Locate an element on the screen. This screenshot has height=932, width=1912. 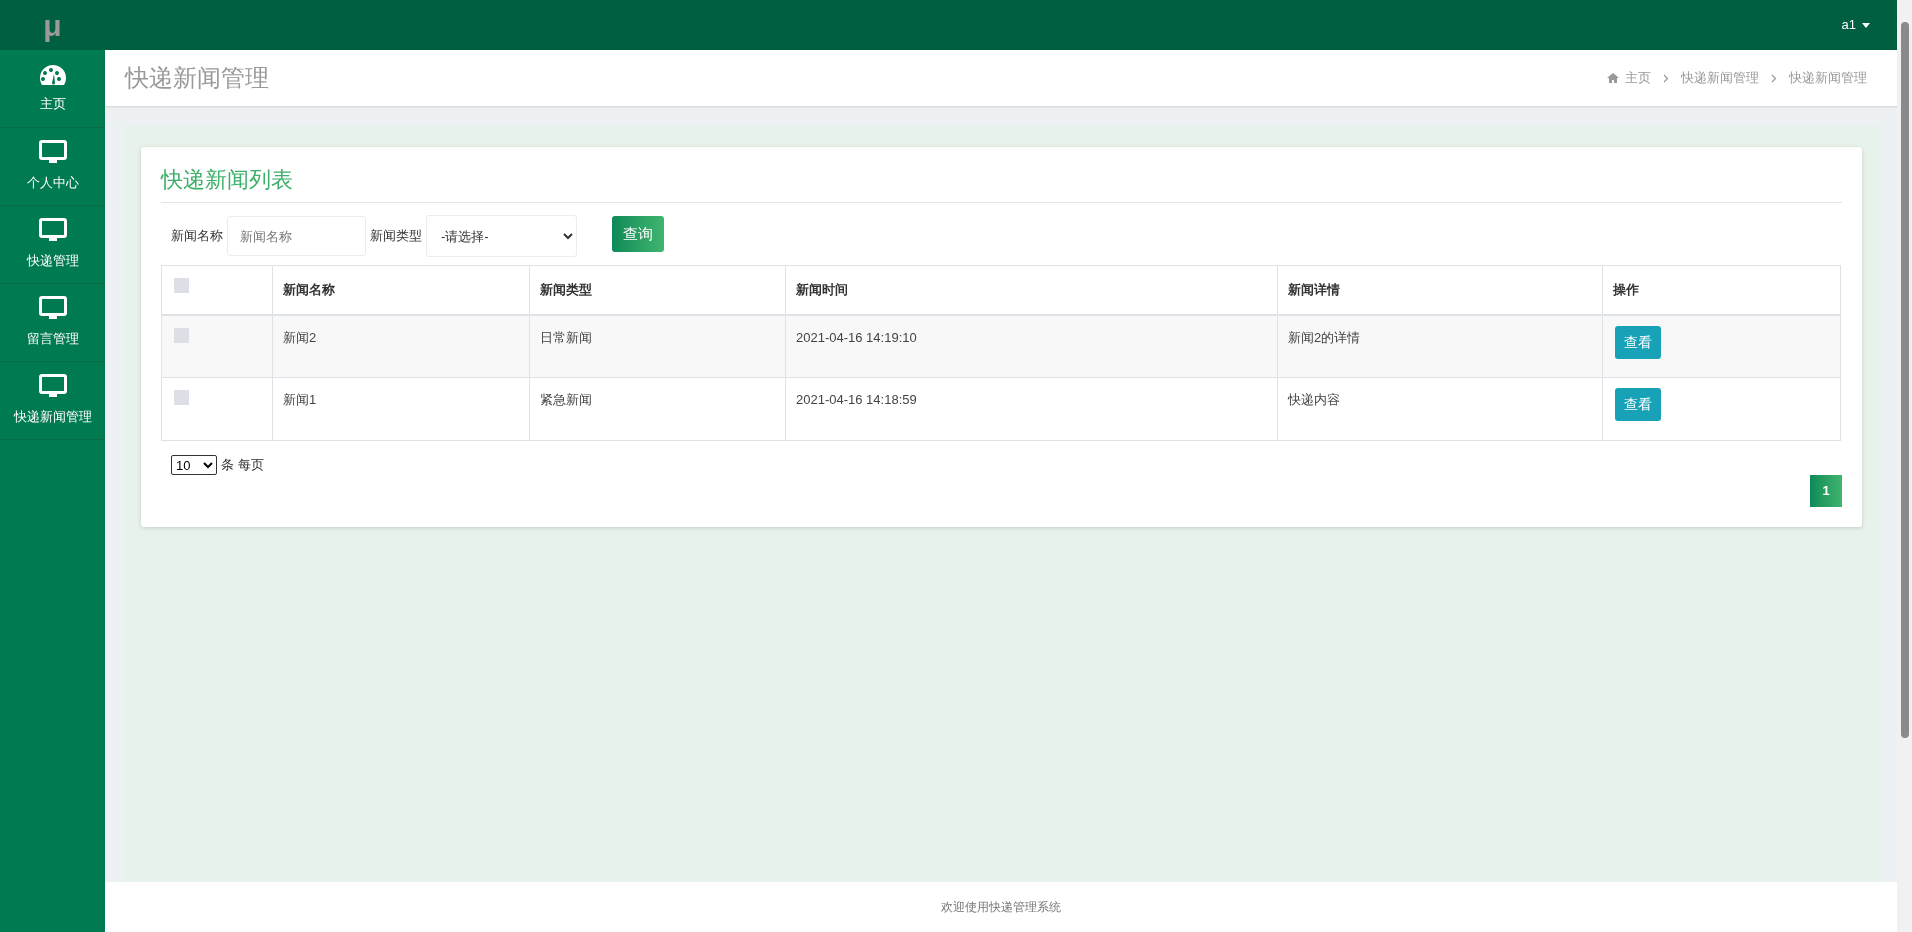
table-cell: 快递内容 is located at coordinates (1314, 399).